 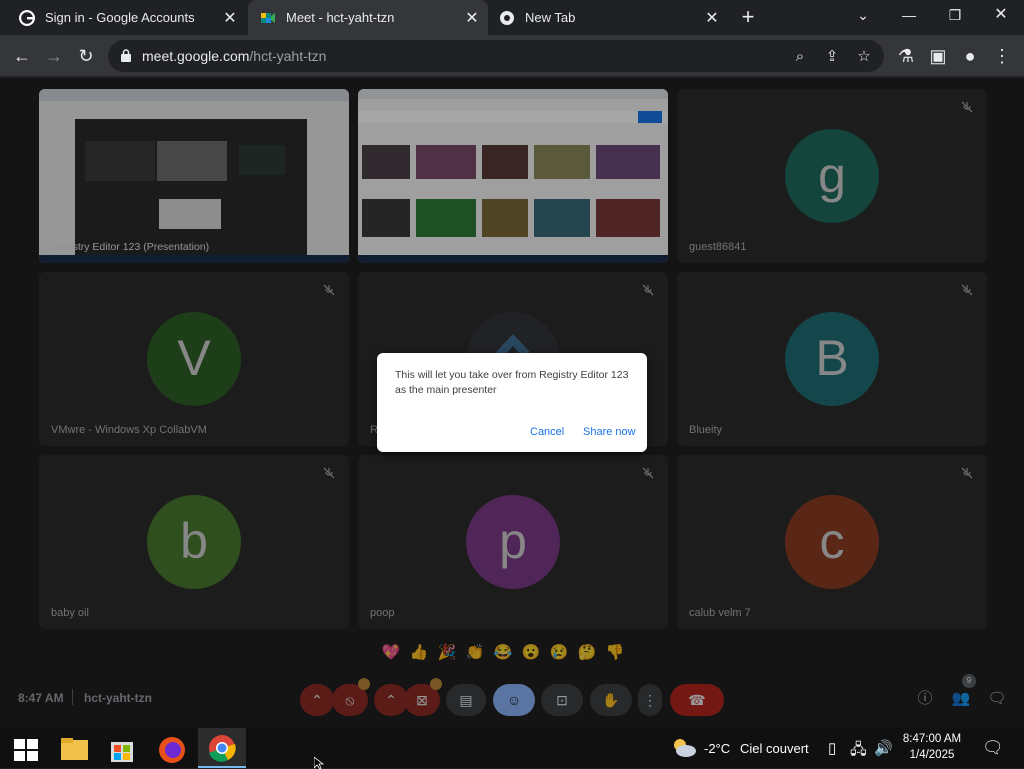 What do you see at coordinates (268, 17) in the screenshot?
I see `meet-icon` at bounding box center [268, 17].